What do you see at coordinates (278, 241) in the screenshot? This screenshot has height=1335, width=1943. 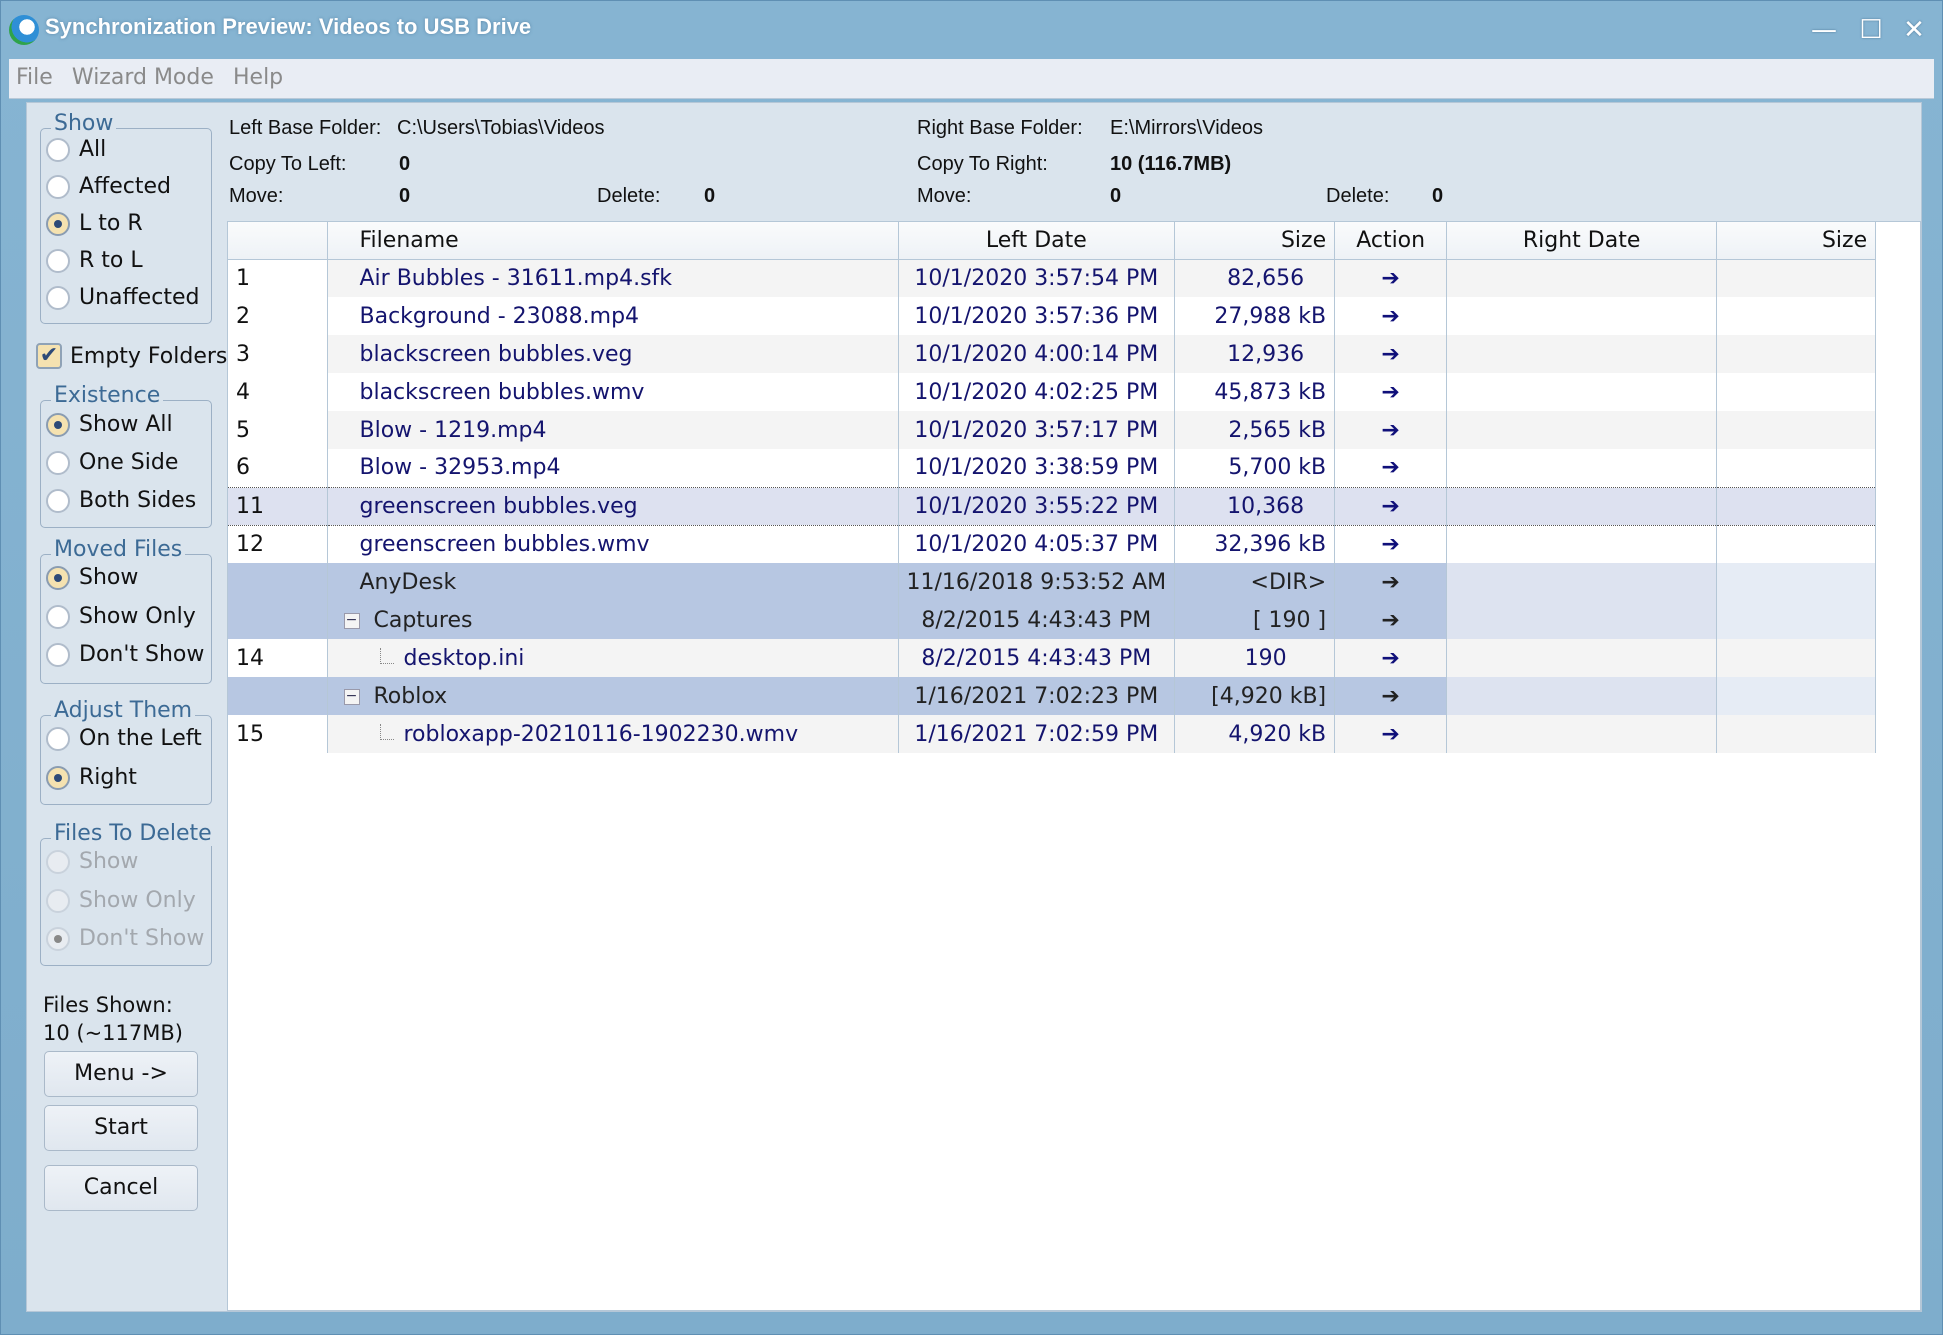 I see `column-header-number` at bounding box center [278, 241].